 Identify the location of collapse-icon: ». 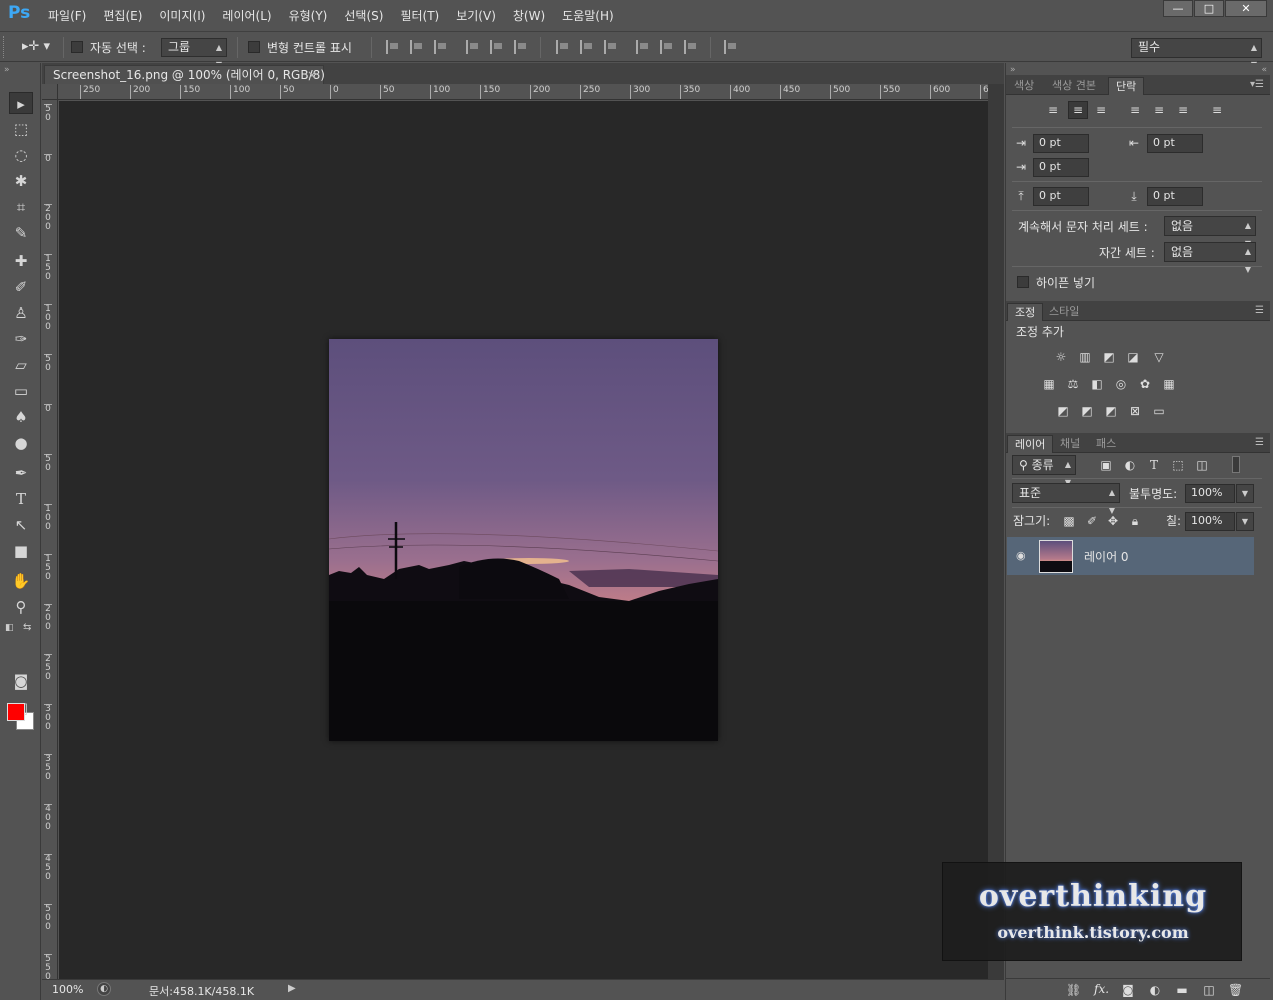
(7, 70).